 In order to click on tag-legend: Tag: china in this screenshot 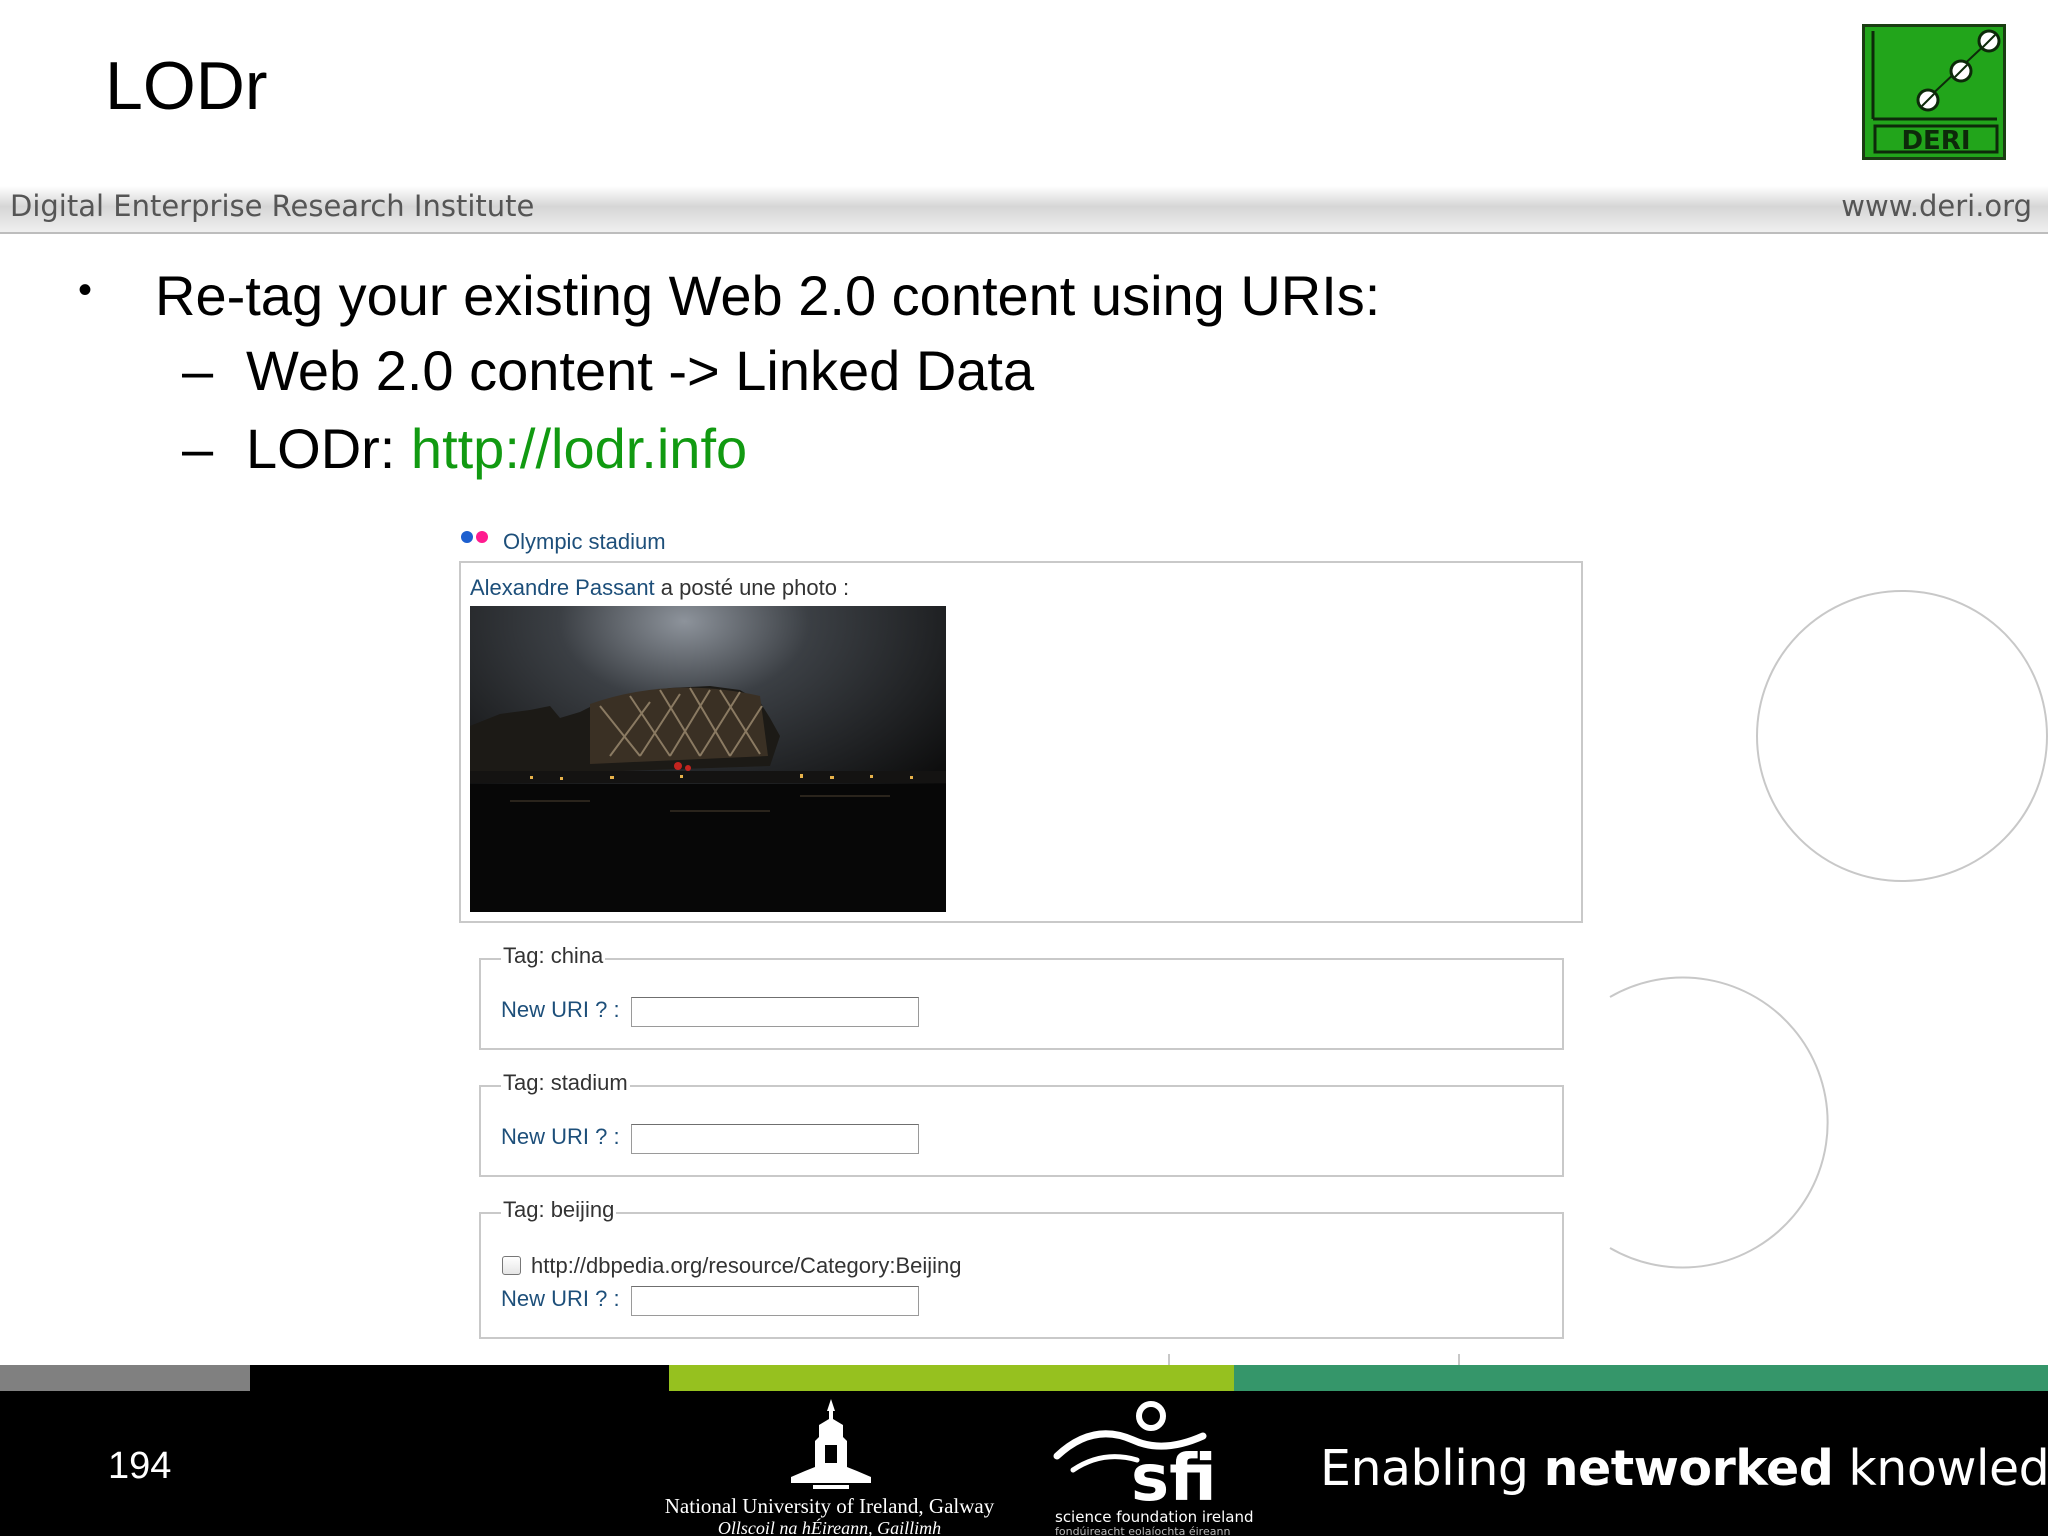, I will do `click(553, 956)`.